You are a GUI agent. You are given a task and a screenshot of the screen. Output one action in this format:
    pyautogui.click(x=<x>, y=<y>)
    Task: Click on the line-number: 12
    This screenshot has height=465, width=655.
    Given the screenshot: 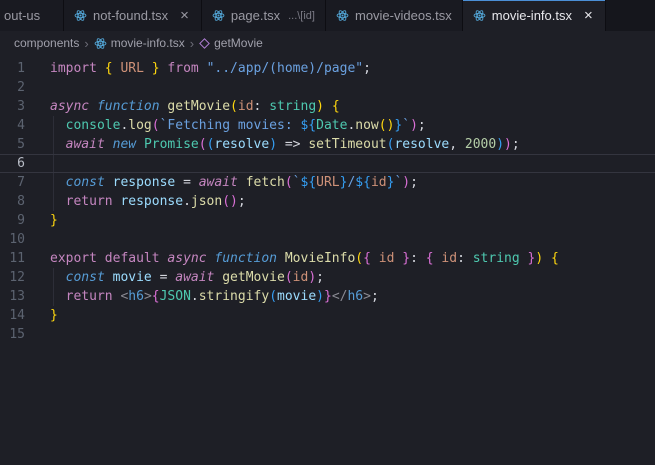 What is the action you would take?
    pyautogui.click(x=17, y=277)
    